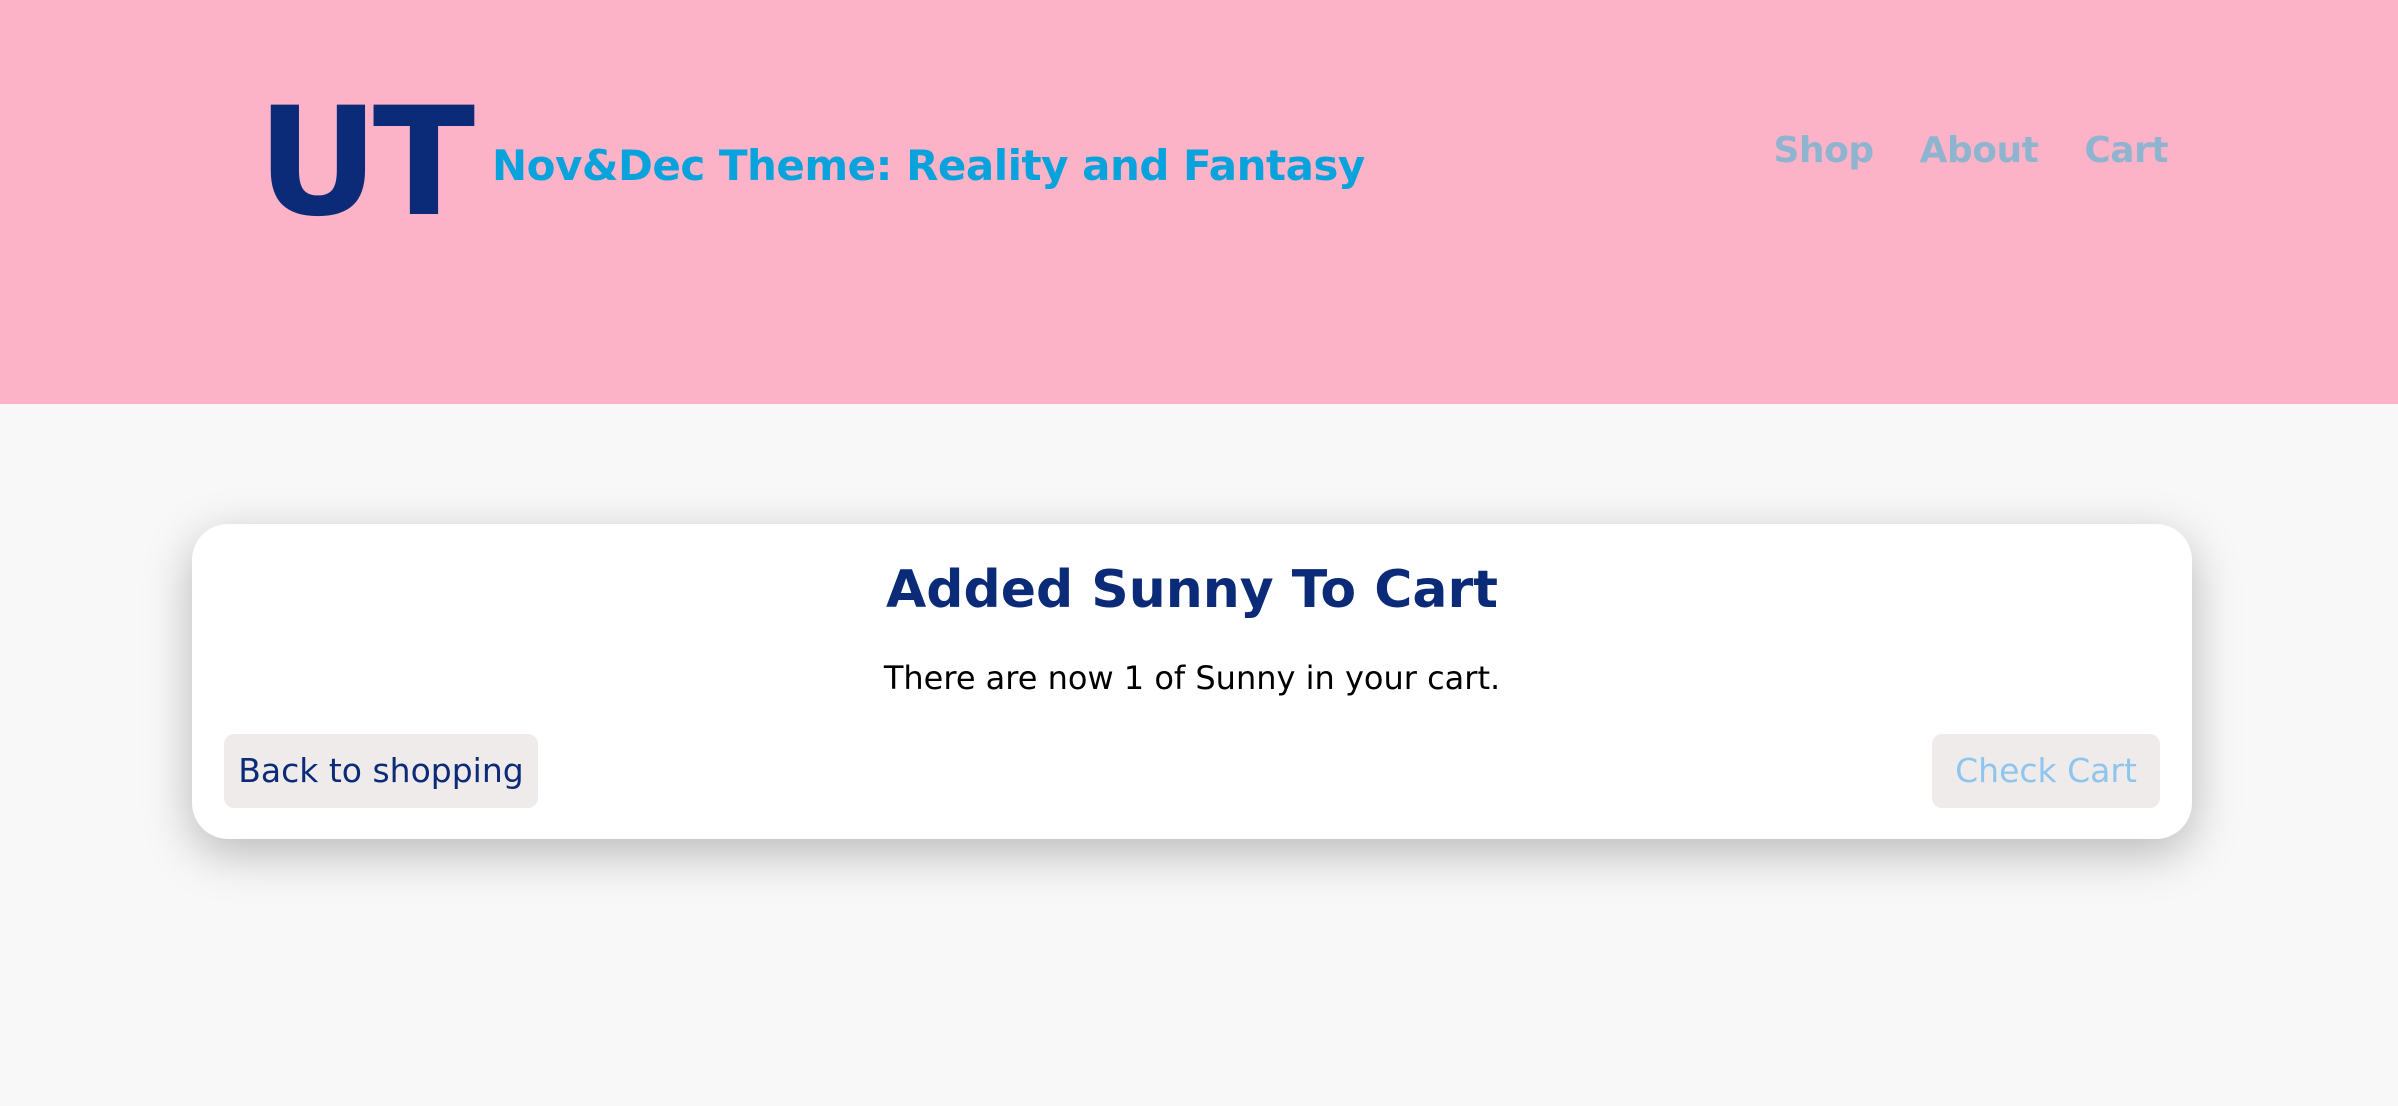 This screenshot has width=2398, height=1106. Describe the element at coordinates (381, 771) in the screenshot. I see `back-to-shopping-button: Back to shopping` at that location.